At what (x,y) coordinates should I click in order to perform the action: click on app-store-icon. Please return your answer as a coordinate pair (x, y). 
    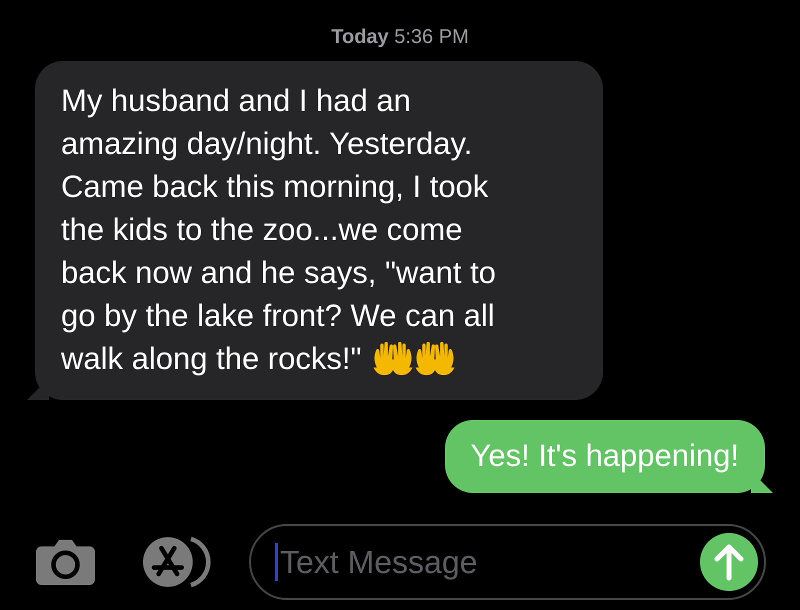
    Looking at the image, I should click on (177, 562).